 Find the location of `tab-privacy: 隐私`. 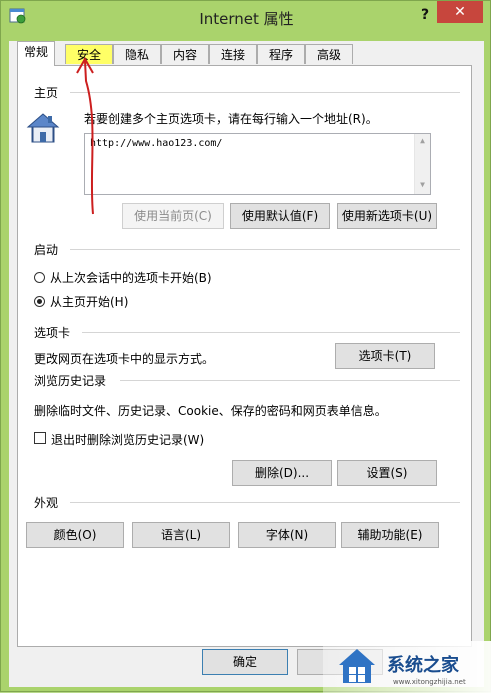

tab-privacy: 隐私 is located at coordinates (137, 54).